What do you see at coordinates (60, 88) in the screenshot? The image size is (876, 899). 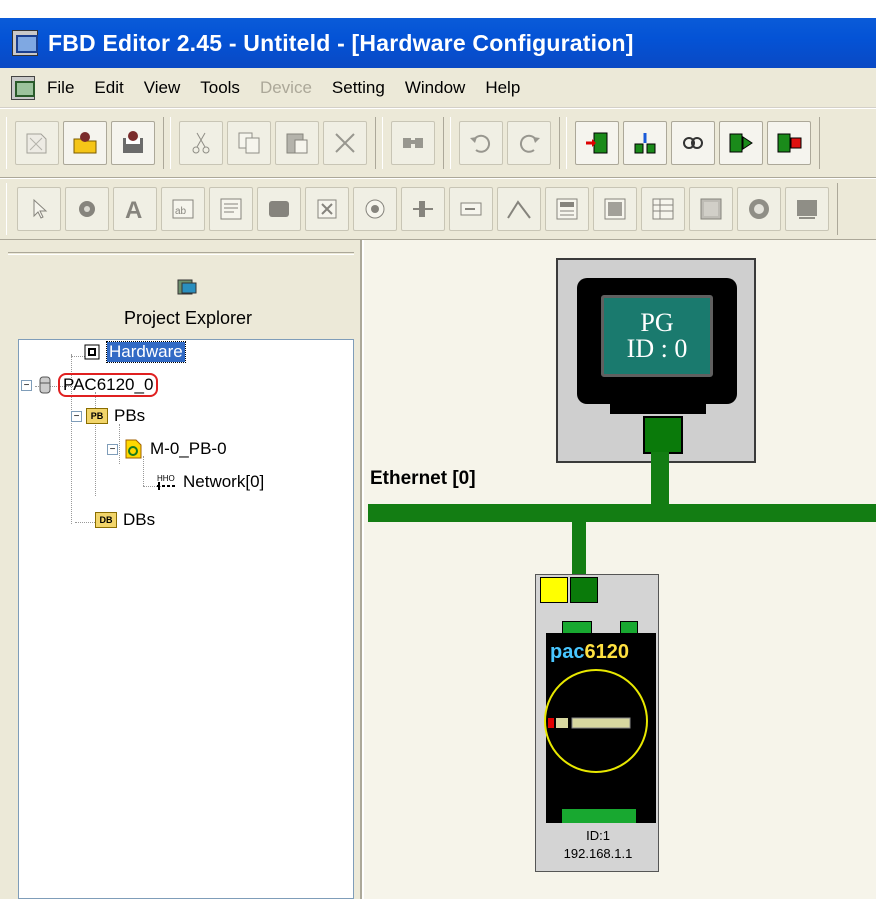 I see `menu-file: File` at bounding box center [60, 88].